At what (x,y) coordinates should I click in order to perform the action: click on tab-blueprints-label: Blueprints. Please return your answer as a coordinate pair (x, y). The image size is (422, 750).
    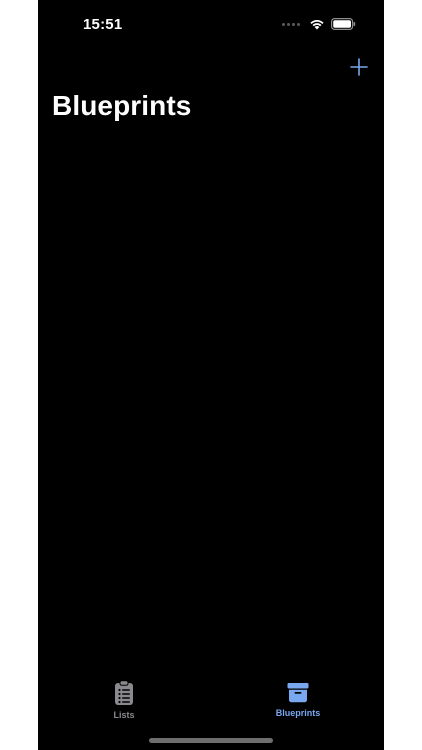
    Looking at the image, I should click on (298, 713).